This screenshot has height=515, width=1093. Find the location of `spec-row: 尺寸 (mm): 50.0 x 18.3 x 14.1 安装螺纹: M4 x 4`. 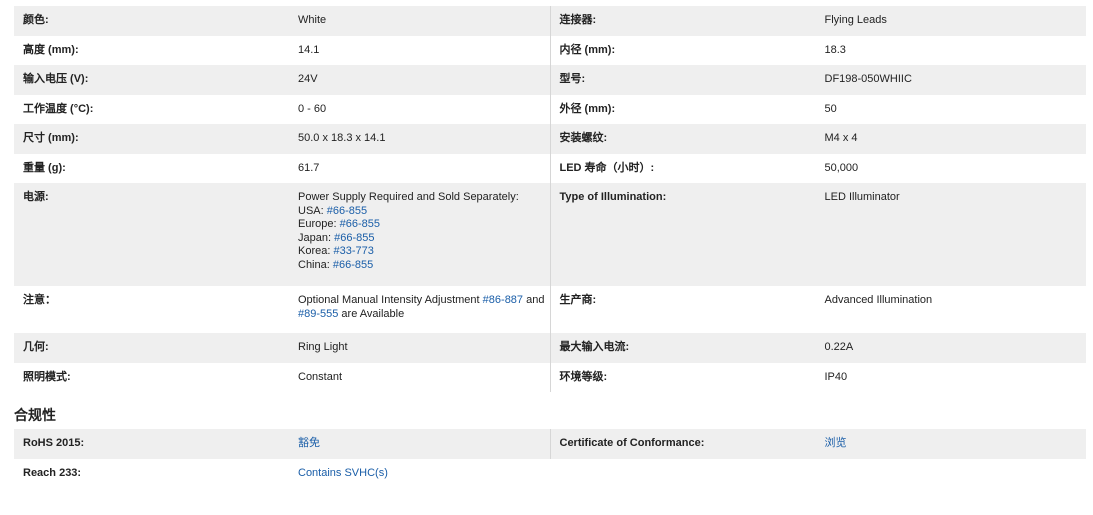

spec-row: 尺寸 (mm): 50.0 x 18.3 x 14.1 安装螺纹: M4 x 4 is located at coordinates (550, 139).